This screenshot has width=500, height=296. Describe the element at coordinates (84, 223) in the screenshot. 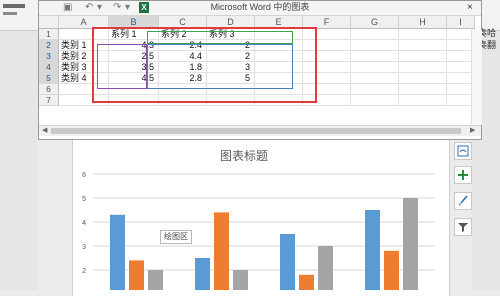

I see `y-tick-label: 4` at that location.